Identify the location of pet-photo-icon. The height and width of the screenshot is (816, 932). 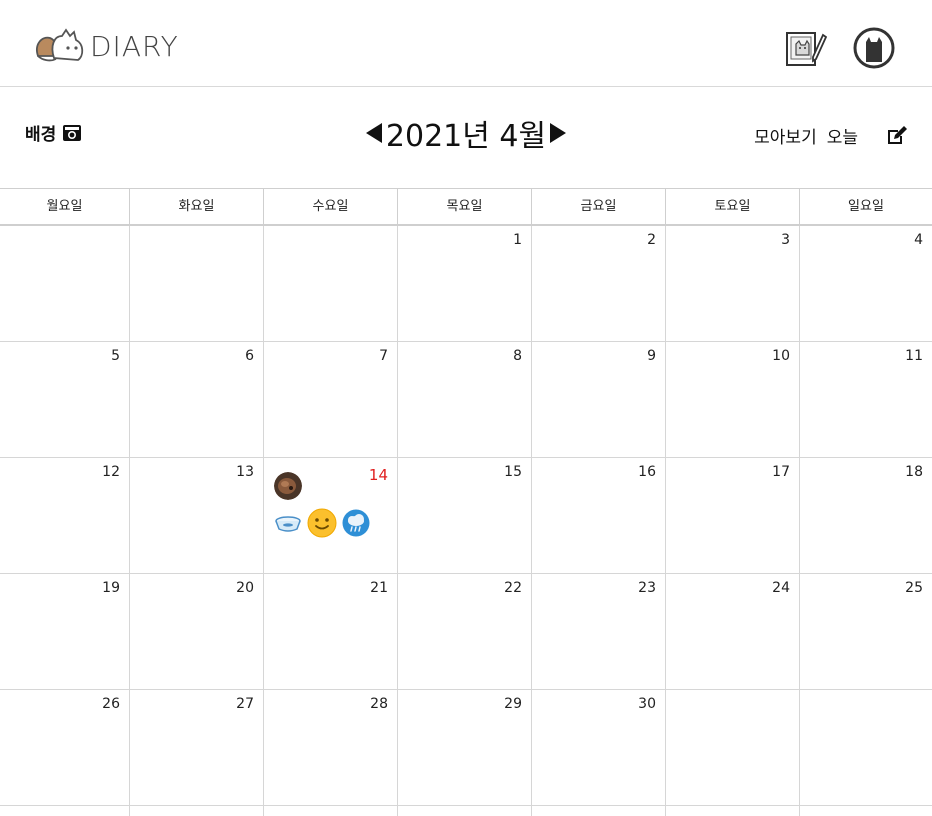
(288, 486).